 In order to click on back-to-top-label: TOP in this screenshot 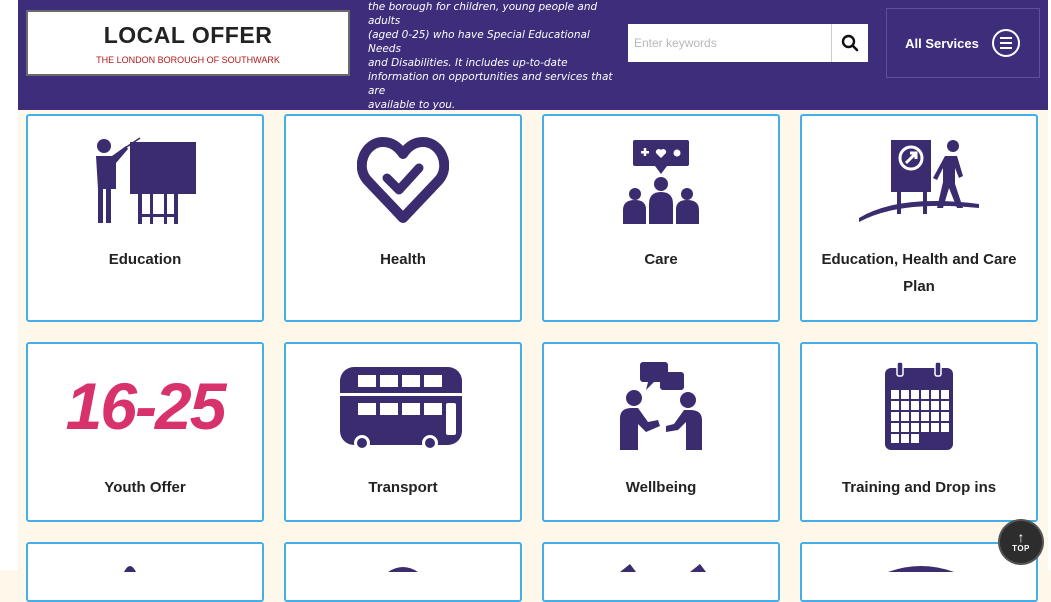, I will do `click(1021, 548)`.